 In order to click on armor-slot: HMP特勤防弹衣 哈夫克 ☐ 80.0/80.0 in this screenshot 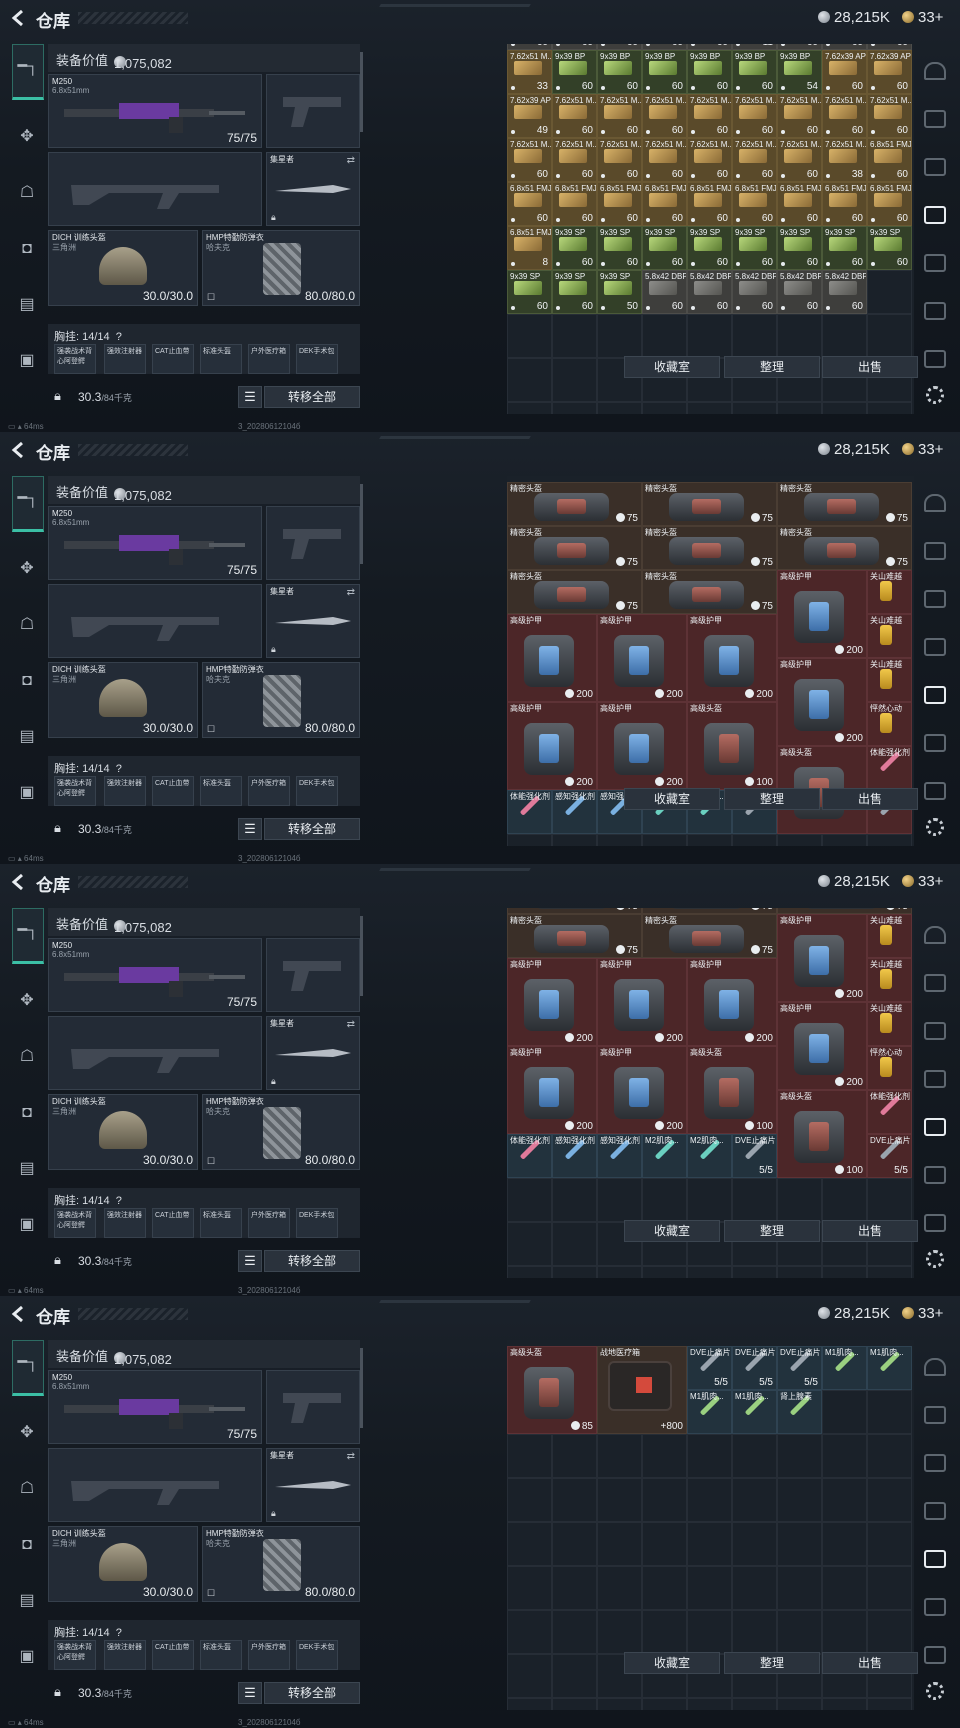, I will do `click(281, 700)`.